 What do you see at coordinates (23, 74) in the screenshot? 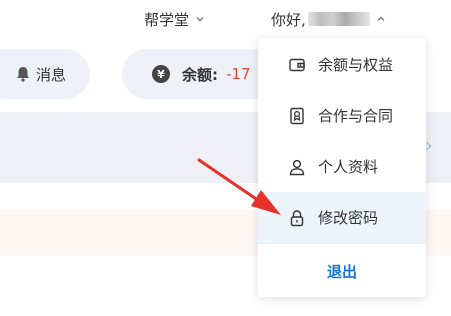
I see `bell-icon` at bounding box center [23, 74].